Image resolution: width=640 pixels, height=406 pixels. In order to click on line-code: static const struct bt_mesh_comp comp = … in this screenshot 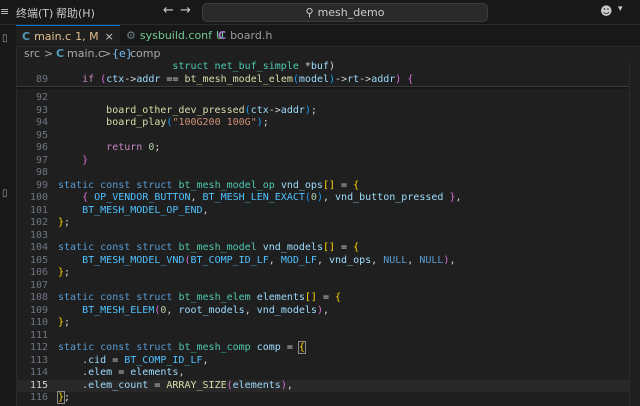, I will do `click(182, 348)`.